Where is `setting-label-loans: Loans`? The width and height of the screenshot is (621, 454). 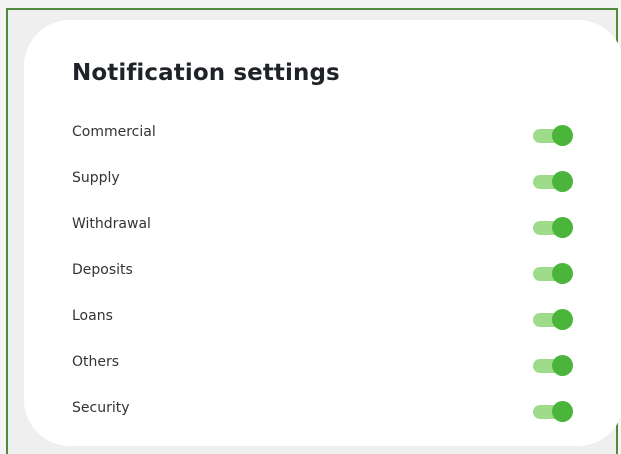 setting-label-loans: Loans is located at coordinates (92, 316).